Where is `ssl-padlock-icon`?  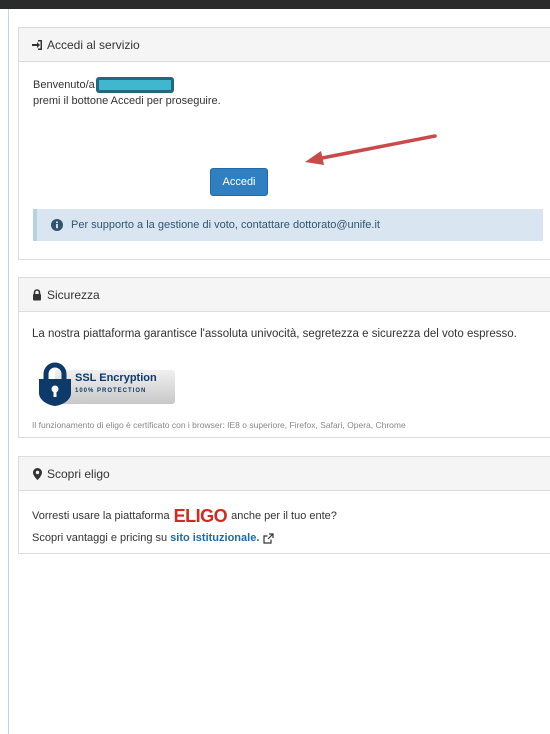
ssl-padlock-icon is located at coordinates (55, 384).